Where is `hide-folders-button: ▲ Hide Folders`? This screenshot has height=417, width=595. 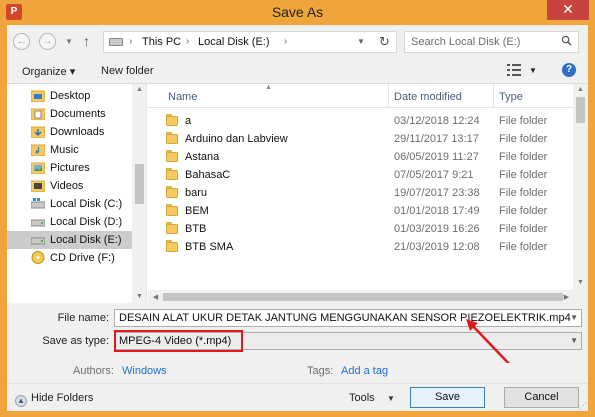 hide-folders-button: ▲ Hide Folders is located at coordinates (54, 399).